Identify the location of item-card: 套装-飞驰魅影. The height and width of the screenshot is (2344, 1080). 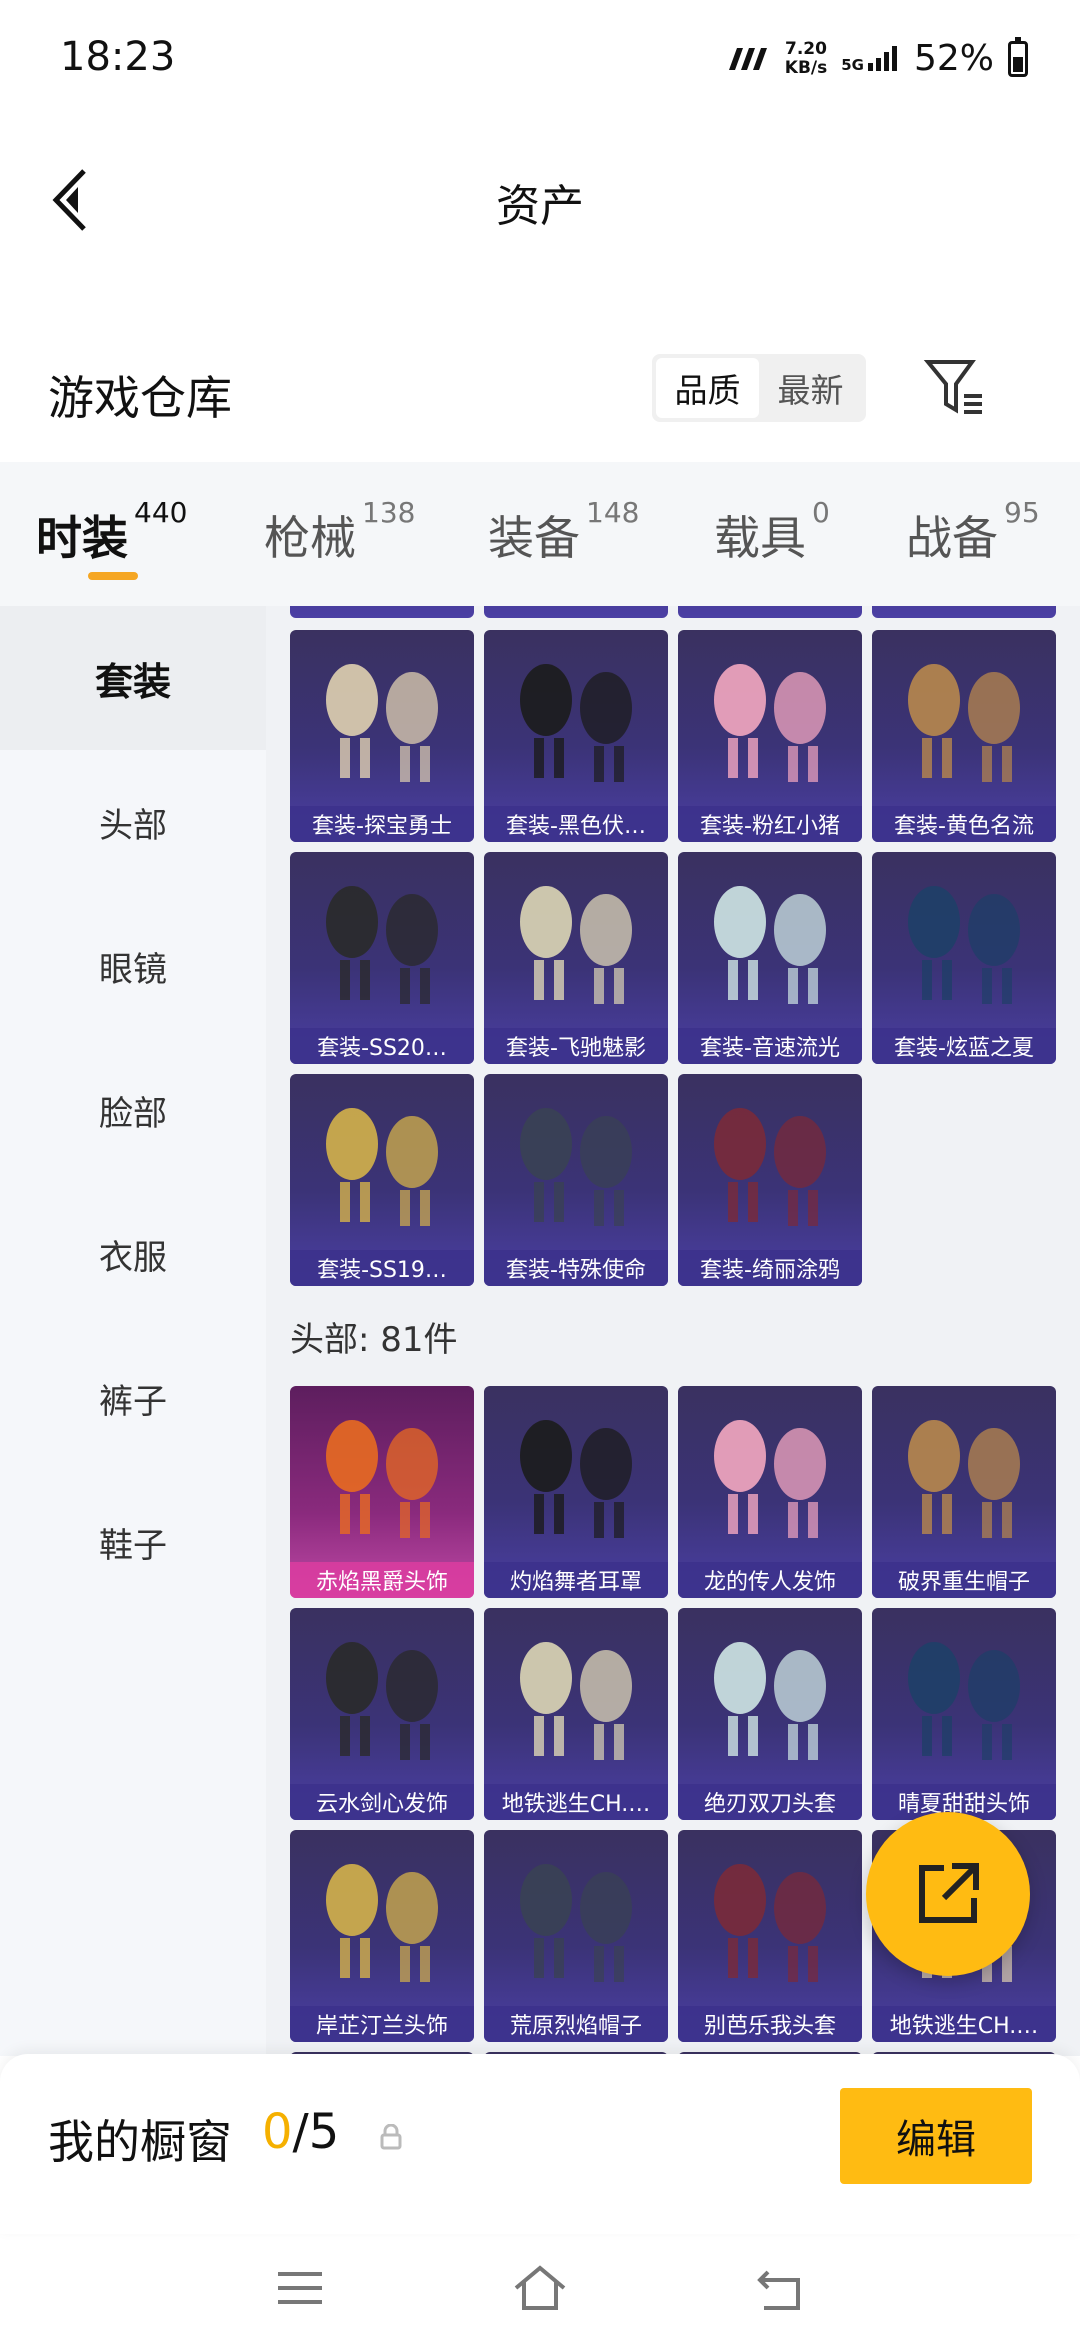
(576, 958).